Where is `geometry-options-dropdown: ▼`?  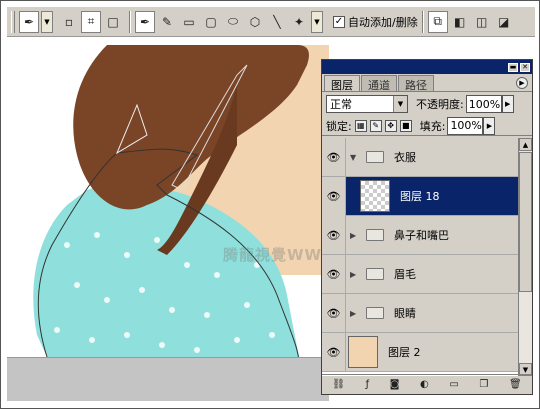
geometry-options-dropdown: ▼ is located at coordinates (317, 21).